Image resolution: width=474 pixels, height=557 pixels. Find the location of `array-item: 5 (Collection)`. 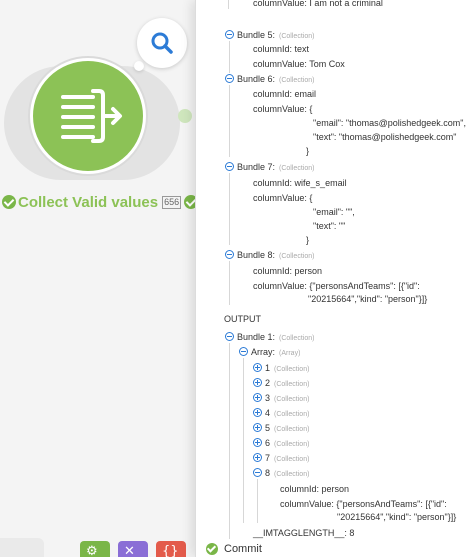

array-item: 5 (Collection) is located at coordinates (281, 429).